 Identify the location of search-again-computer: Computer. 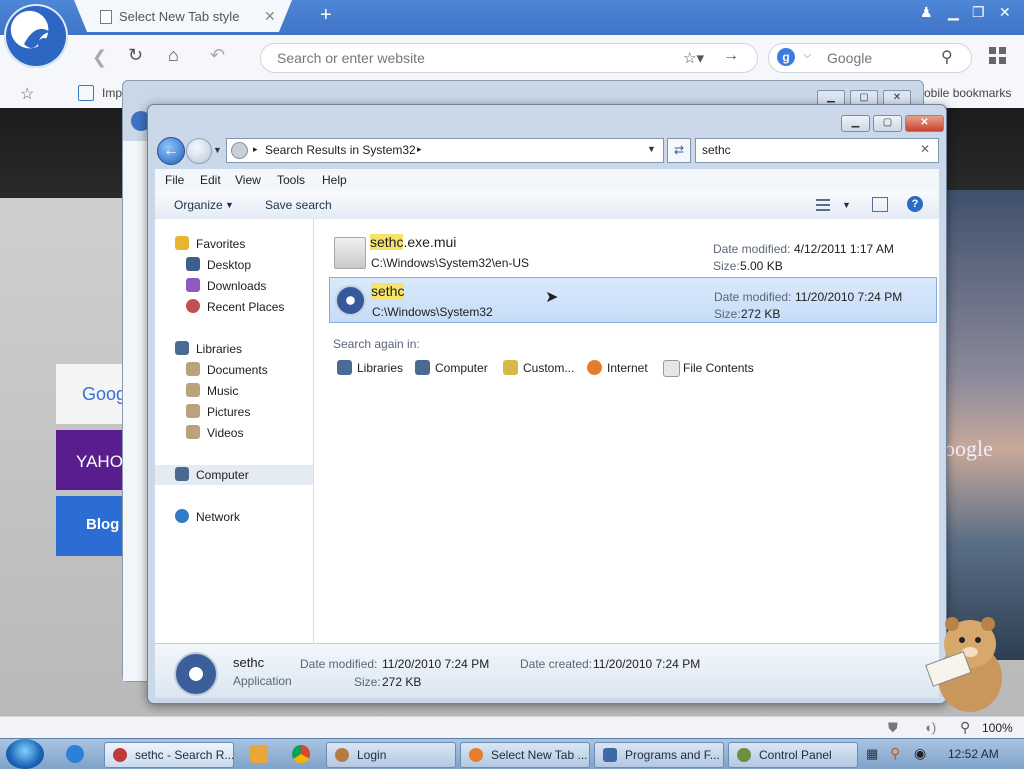
(455, 368).